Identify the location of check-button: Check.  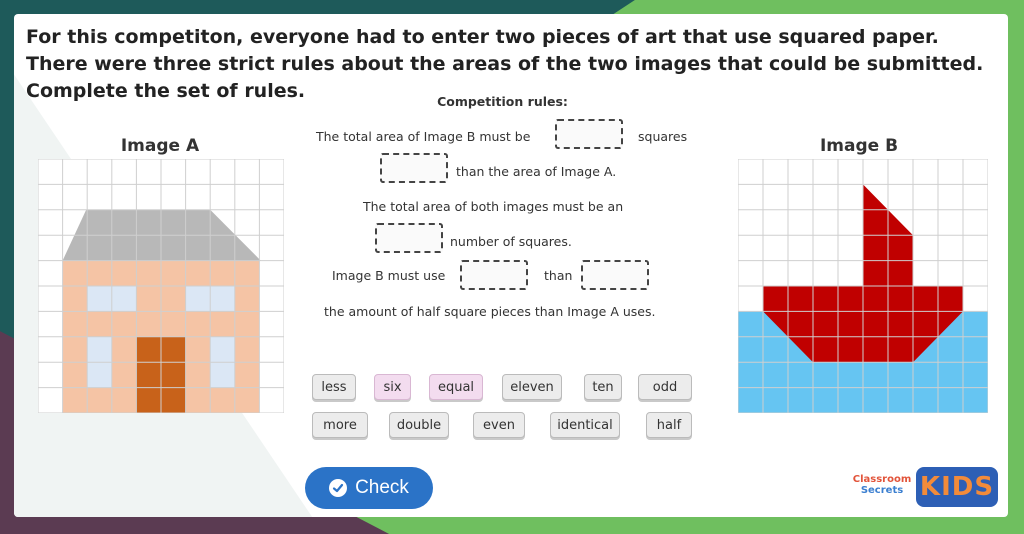
(369, 488).